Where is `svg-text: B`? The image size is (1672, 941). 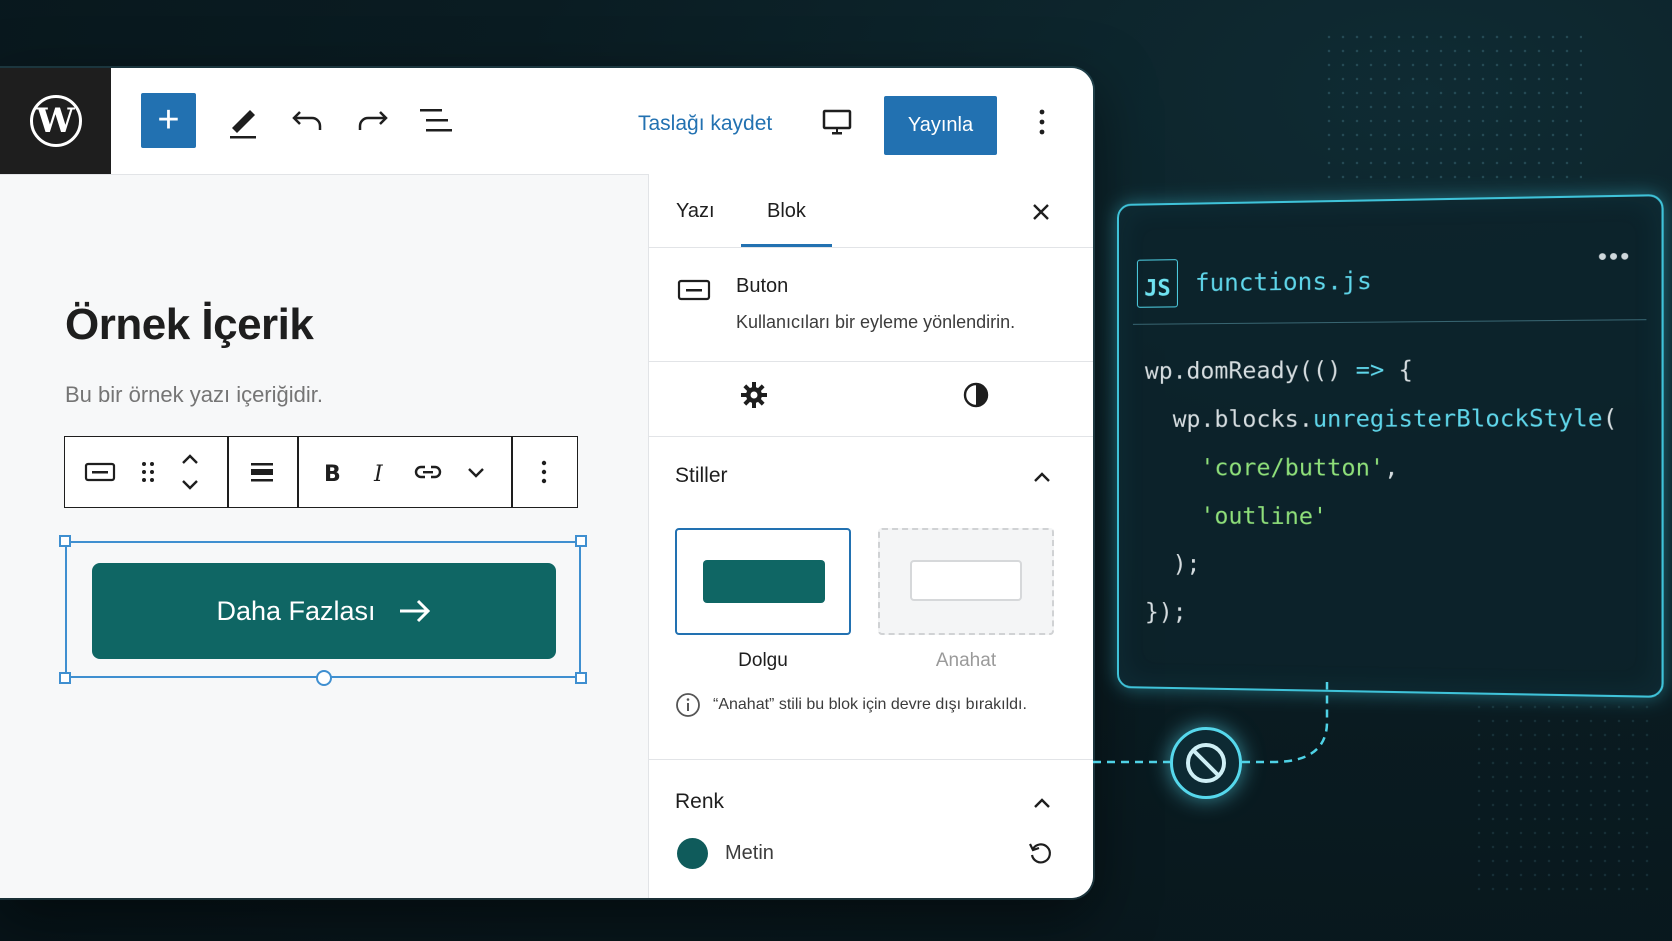
svg-text: B is located at coordinates (332, 474).